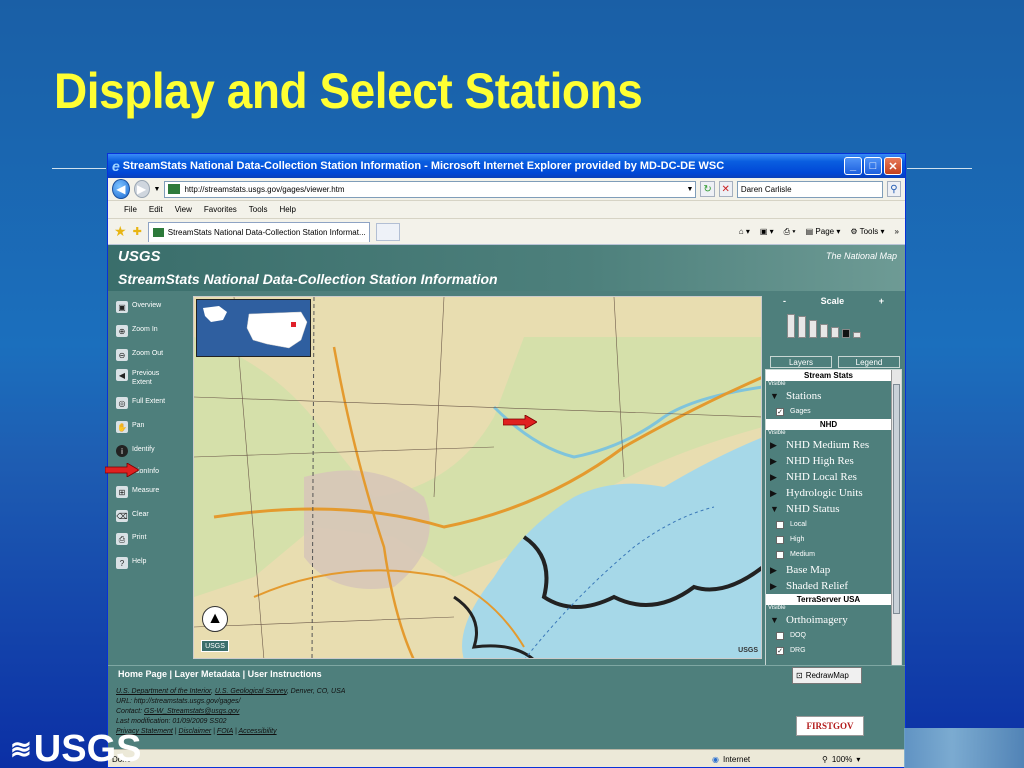 This screenshot has height=768, width=1024. What do you see at coordinates (784, 301) in the screenshot?
I see `scale-minus: -` at bounding box center [784, 301].